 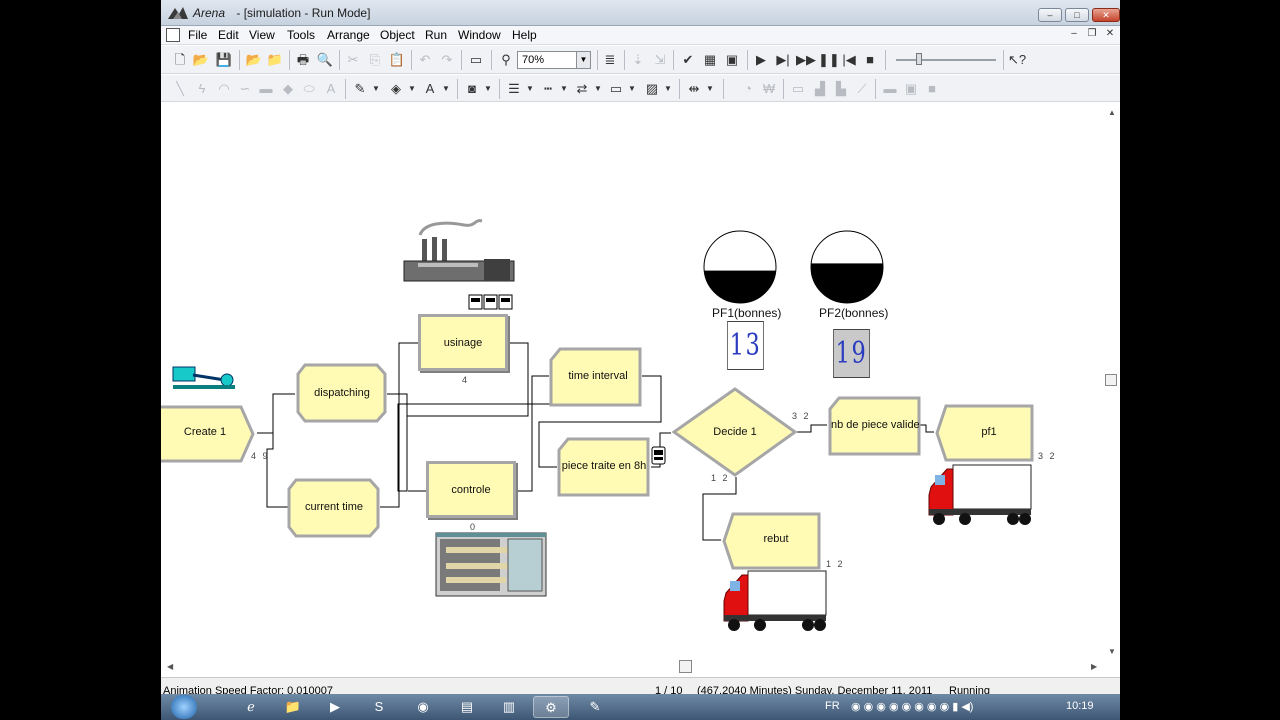 I want to click on text-icon: A, so click(x=331, y=89).